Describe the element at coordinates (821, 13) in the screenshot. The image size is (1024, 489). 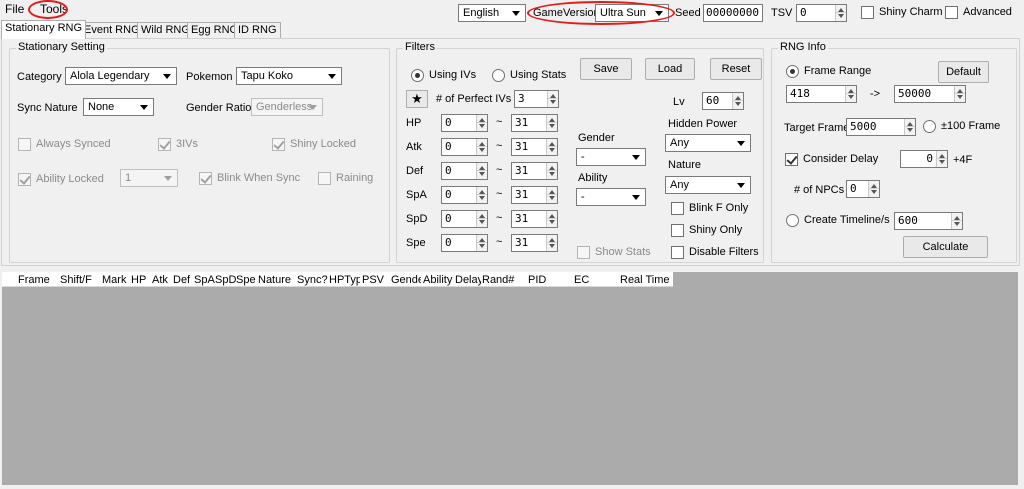
I see `tsv-stepper: 0` at that location.